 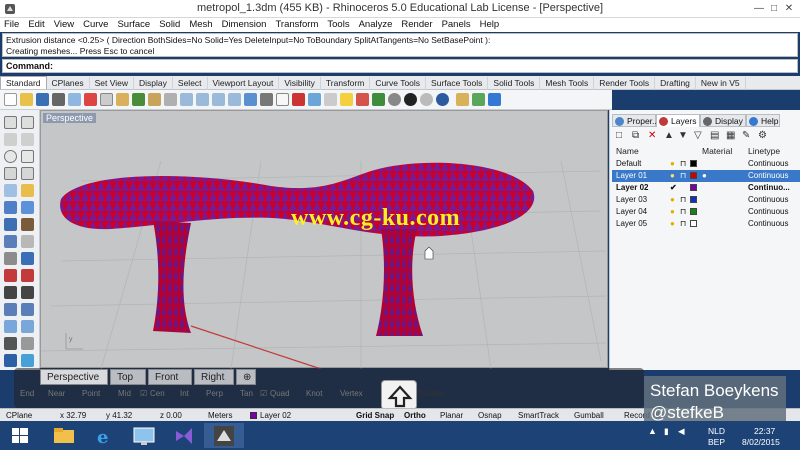 I want to click on layer-row-layer-04: Layer 04 ● ⊓ Continuous, so click(x=706, y=212).